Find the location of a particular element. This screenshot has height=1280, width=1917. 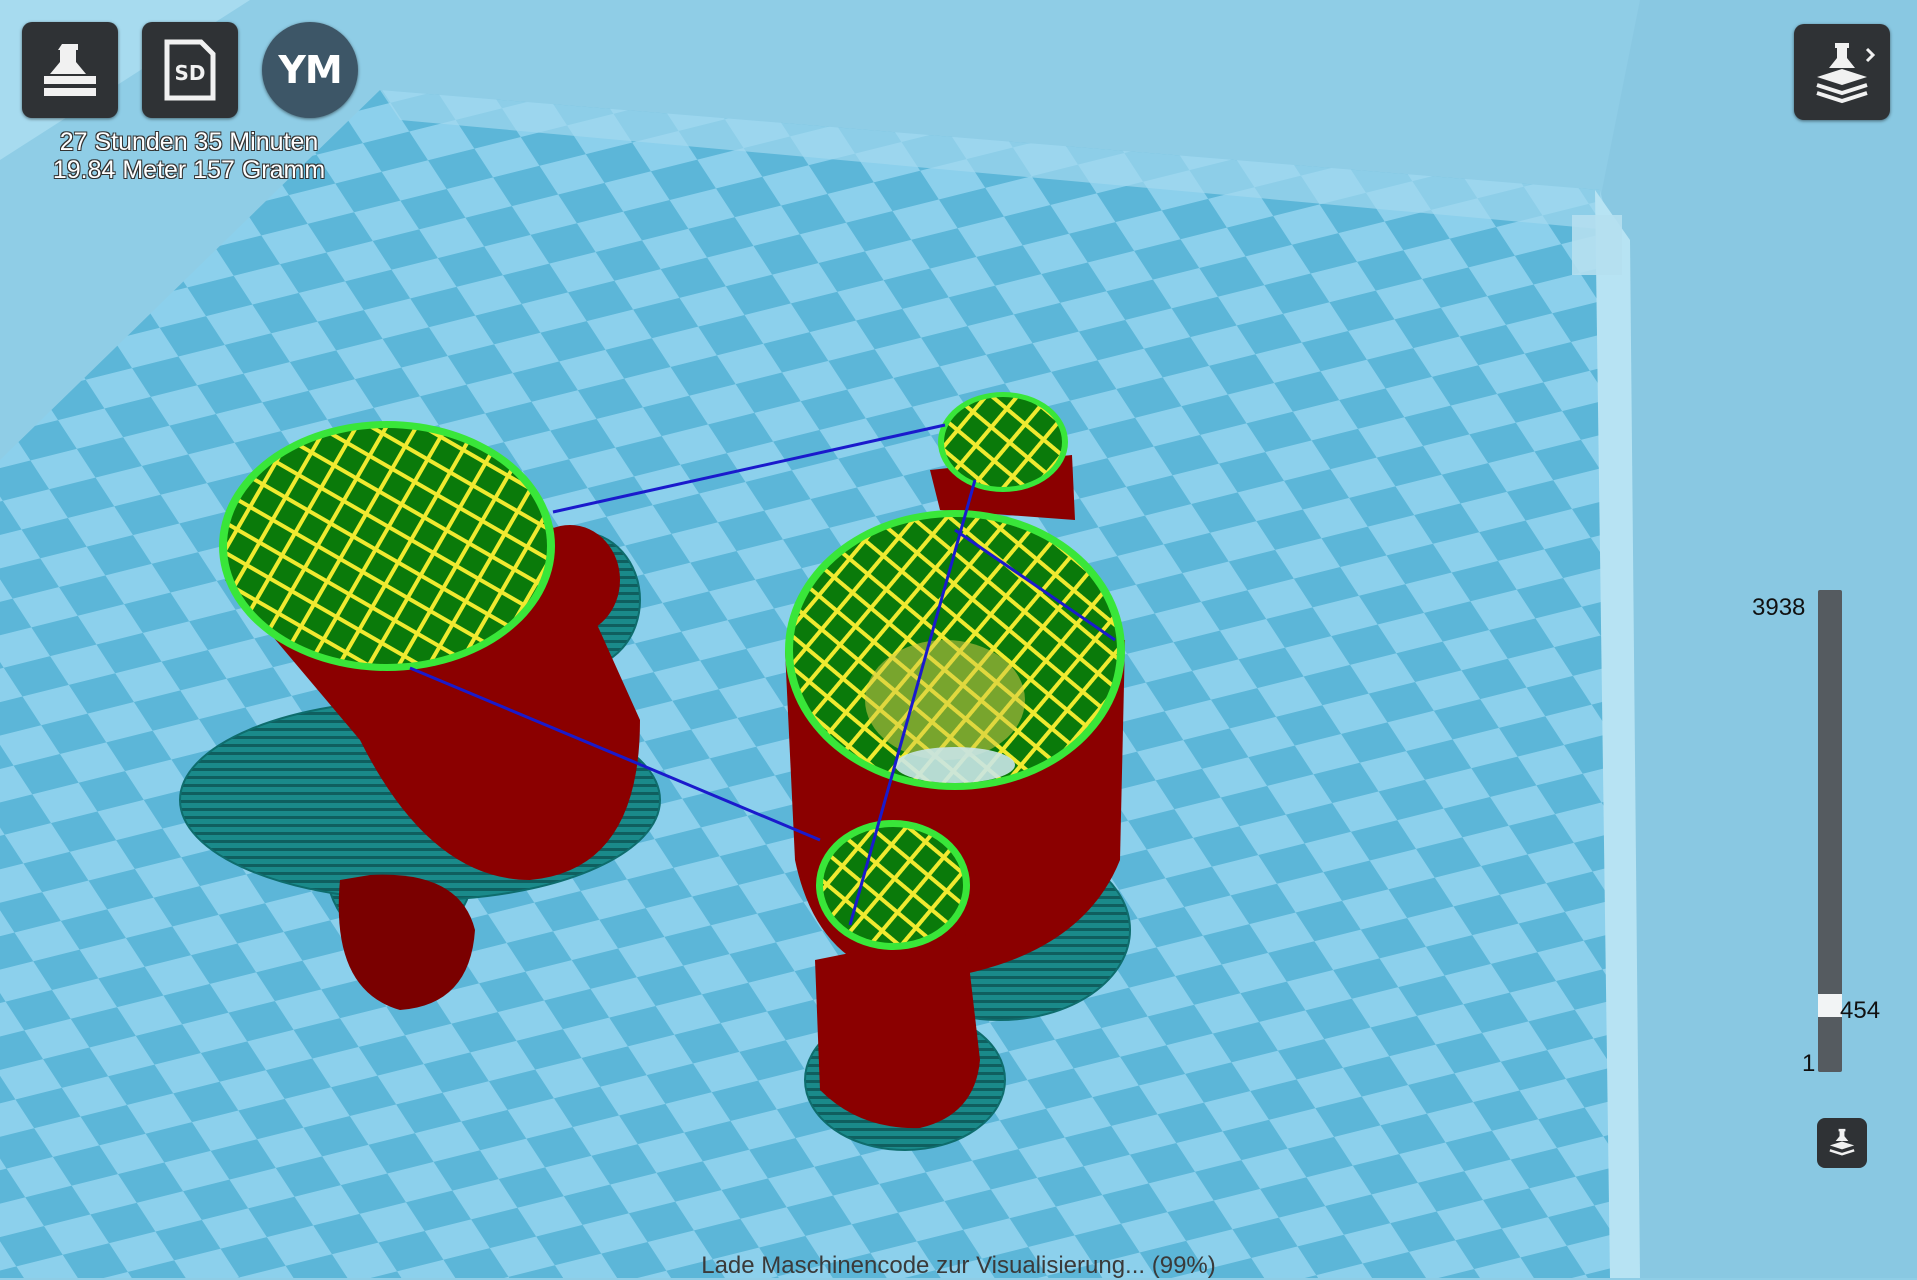

simulation-view-button is located at coordinates (1842, 1143).